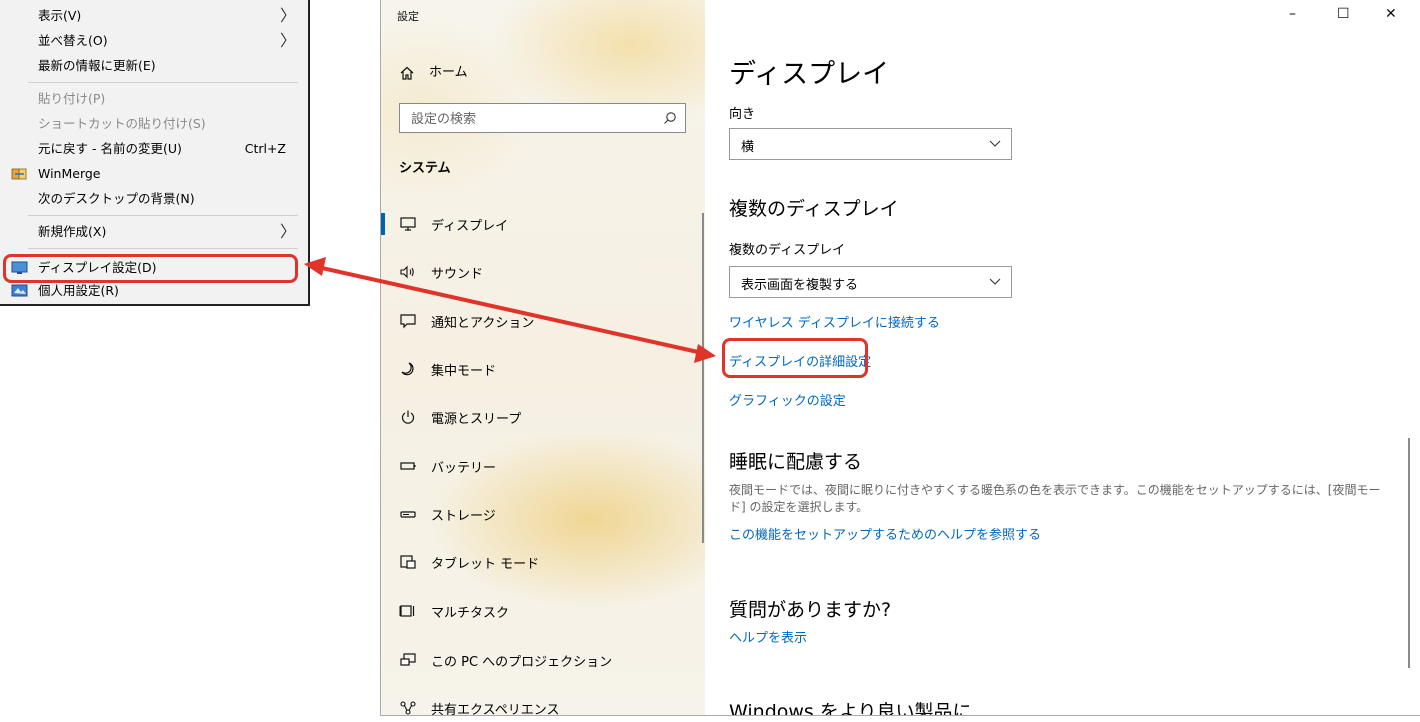 This screenshot has height=722, width=1420. Describe the element at coordinates (670, 118) in the screenshot. I see `search-icon` at that location.